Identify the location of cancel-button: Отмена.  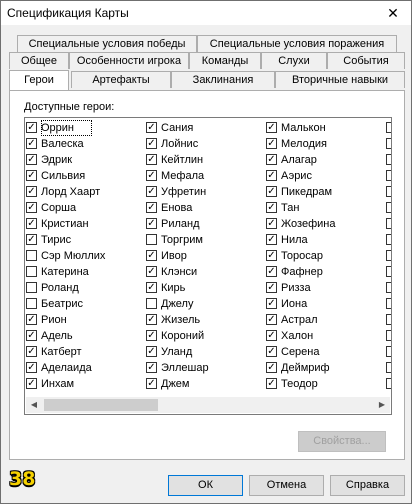
(286, 485).